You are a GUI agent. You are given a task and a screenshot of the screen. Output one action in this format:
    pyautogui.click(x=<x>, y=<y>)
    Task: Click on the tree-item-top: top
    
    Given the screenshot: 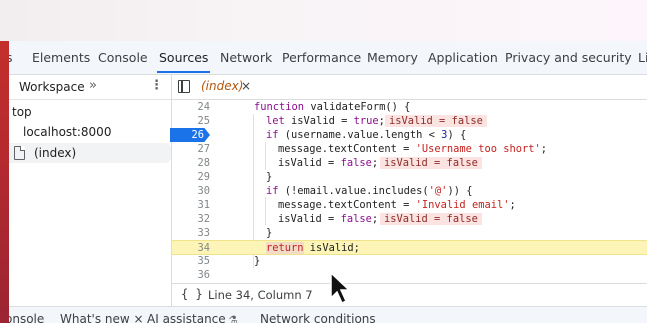 What is the action you would take?
    pyautogui.click(x=90, y=112)
    